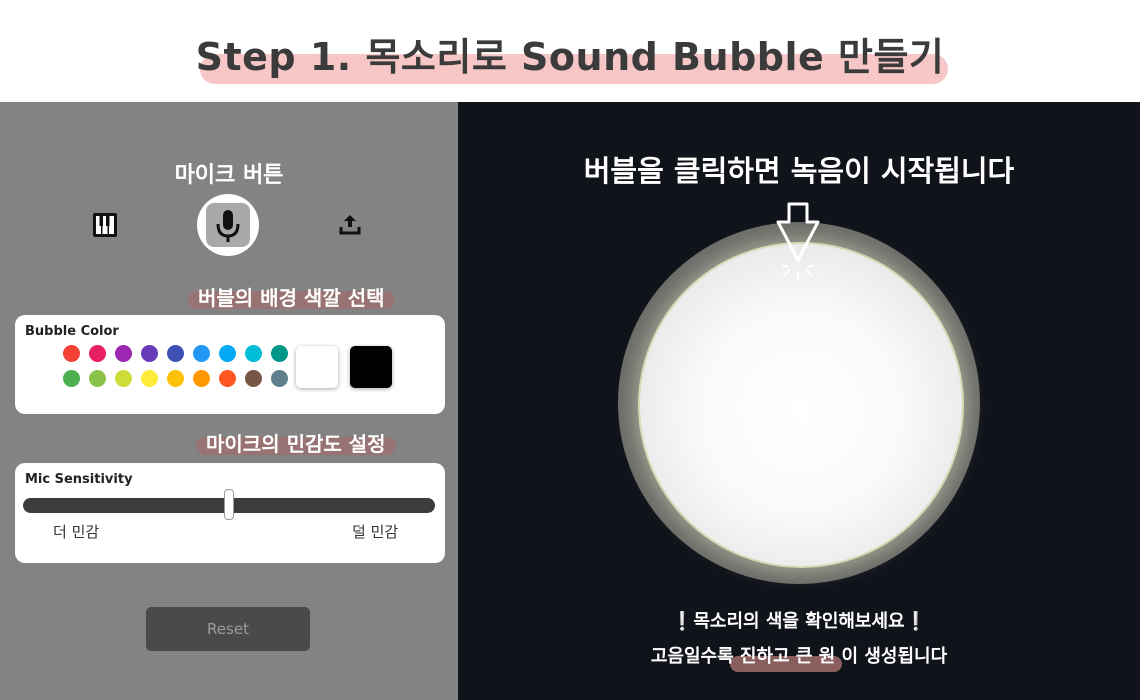  I want to click on tool-row, so click(229, 225).